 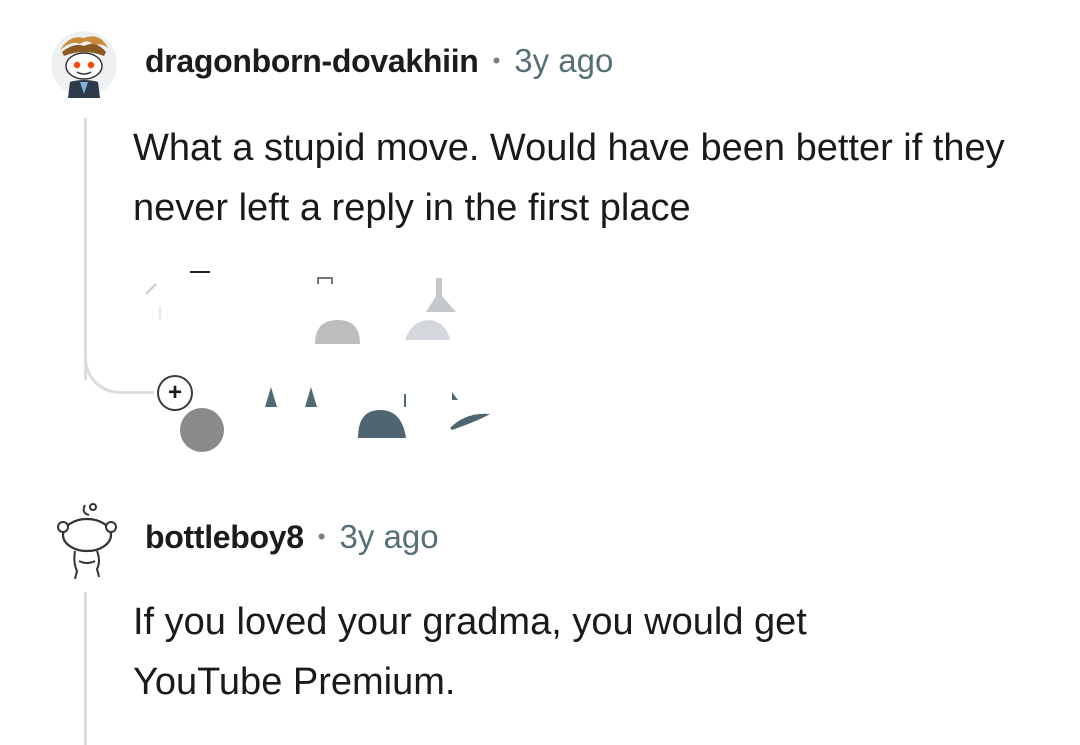 I want to click on broken-action-icons, so click(x=317, y=361).